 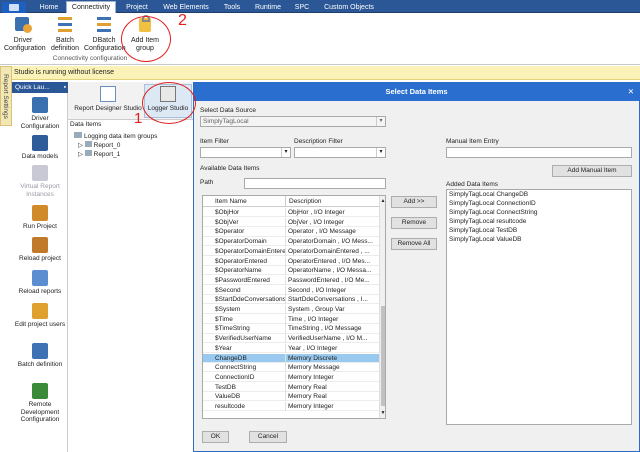 I want to click on ql-reload-project: Reload project, so click(x=40, y=250).